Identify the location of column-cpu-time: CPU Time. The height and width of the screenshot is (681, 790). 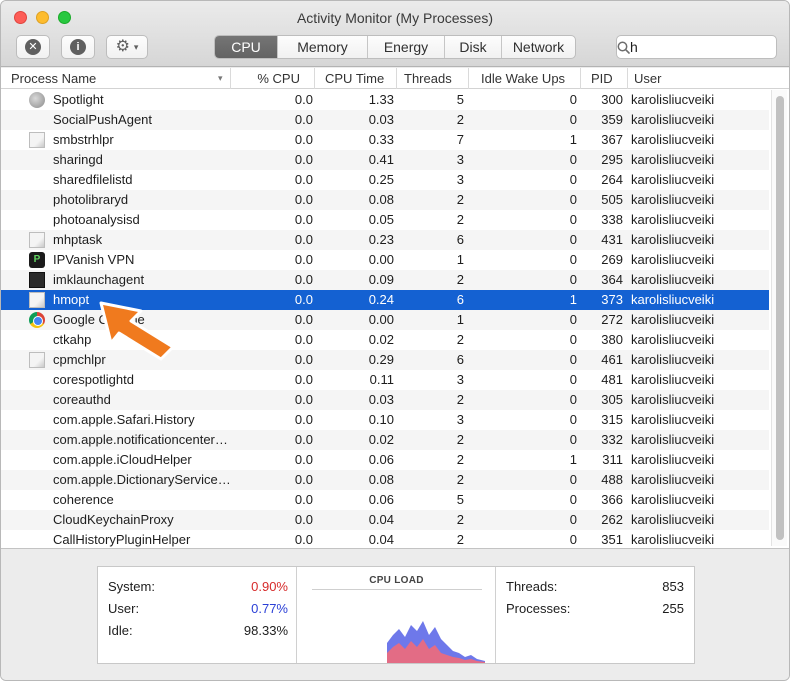
(356, 78).